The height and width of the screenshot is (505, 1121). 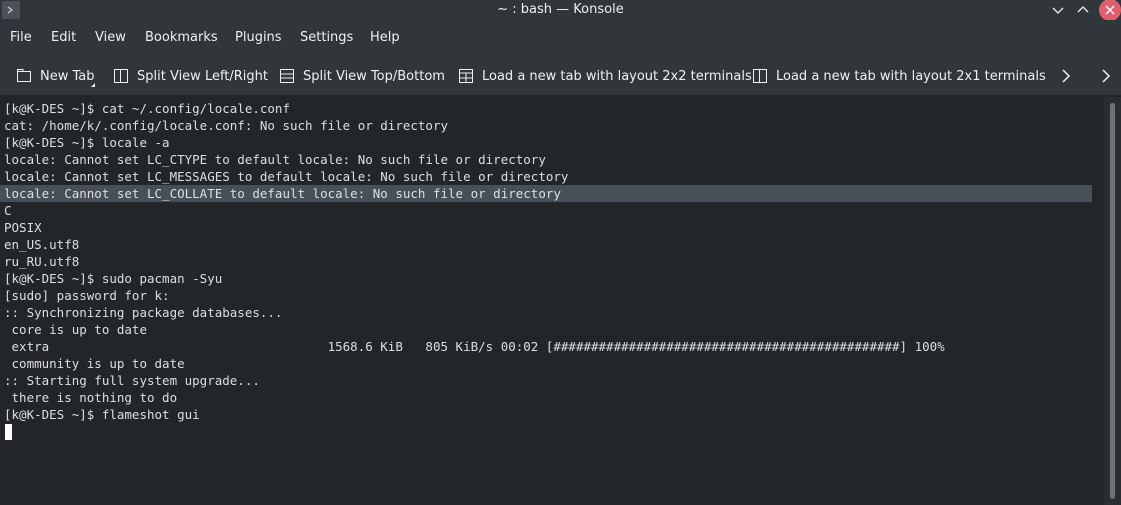 I want to click on menu-view: View, so click(x=110, y=37).